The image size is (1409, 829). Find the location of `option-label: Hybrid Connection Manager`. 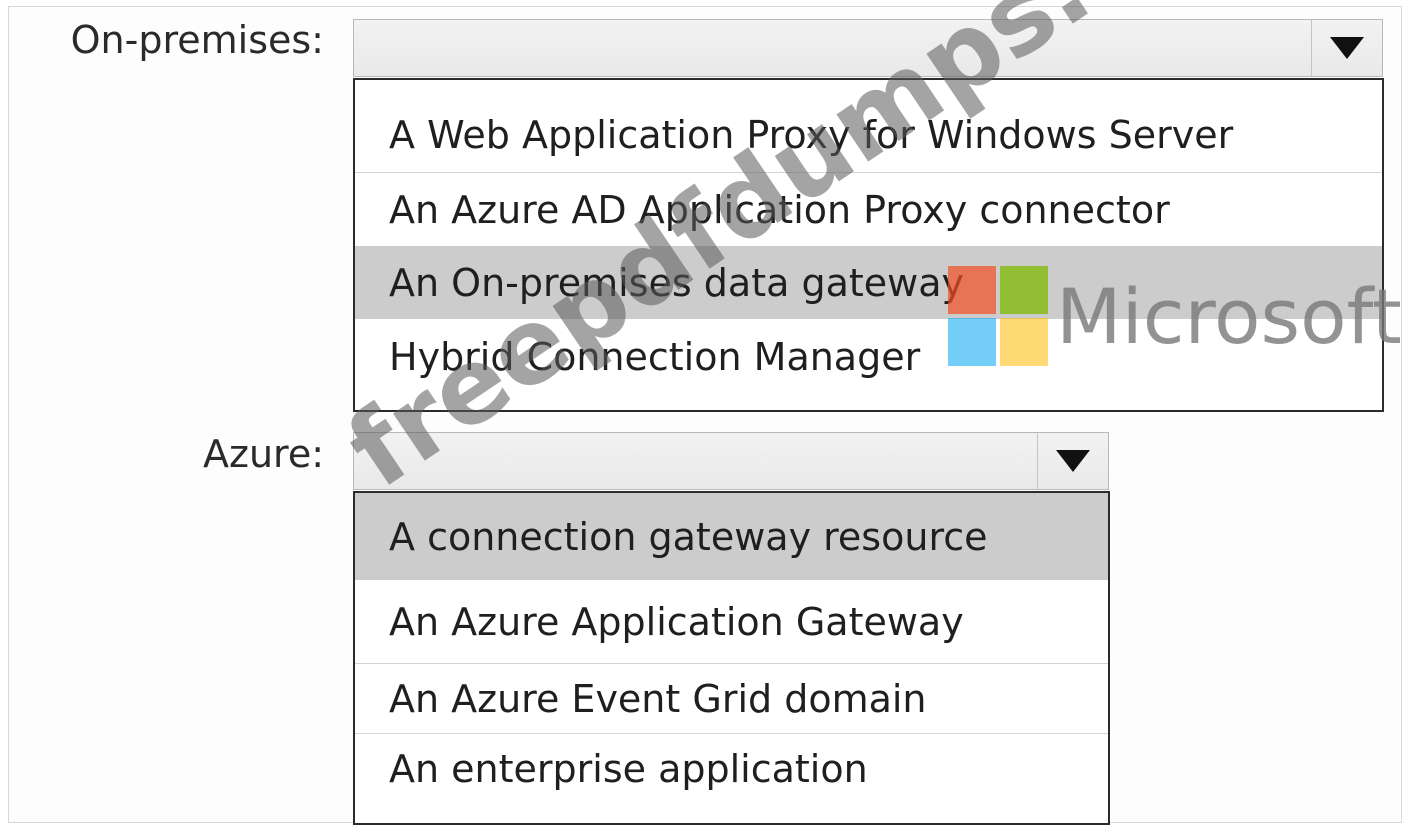

option-label: Hybrid Connection Manager is located at coordinates (655, 357).